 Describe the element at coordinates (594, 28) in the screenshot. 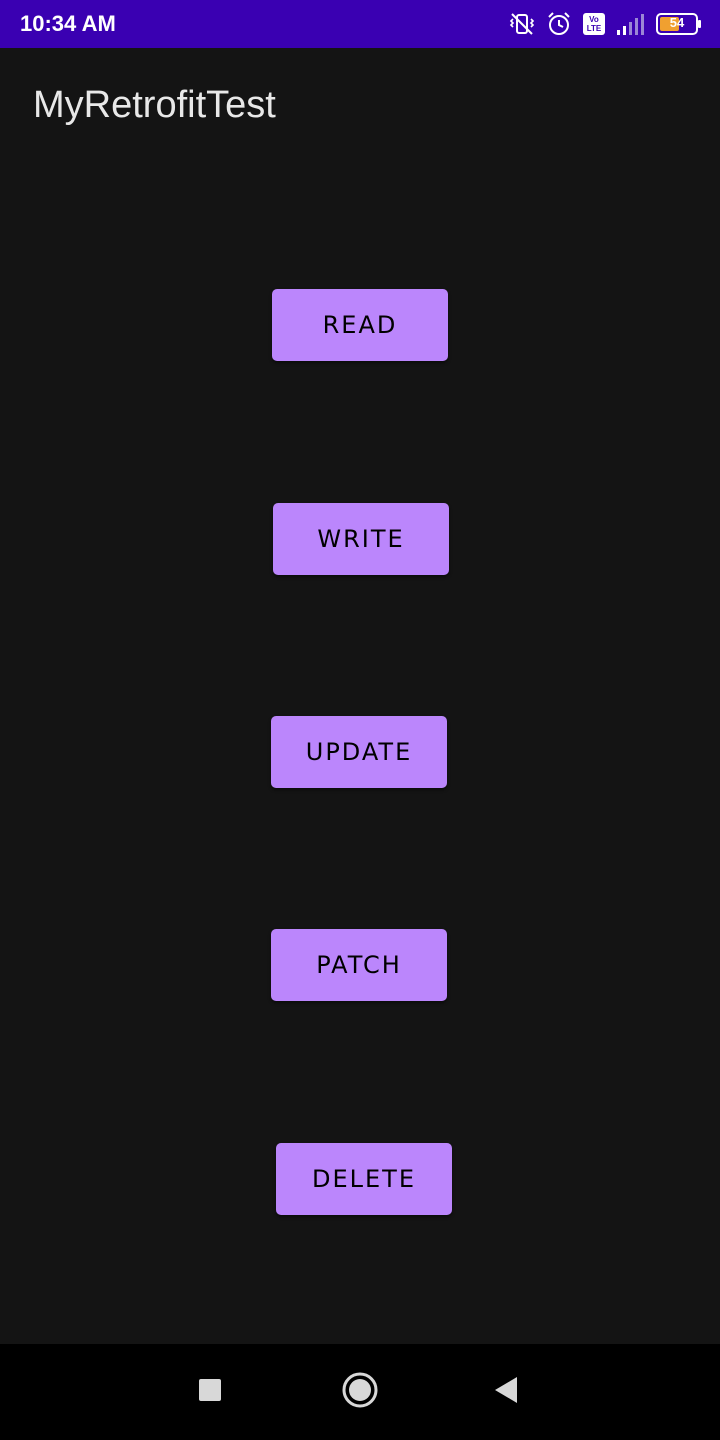

I see `svg-text: LTE` at that location.